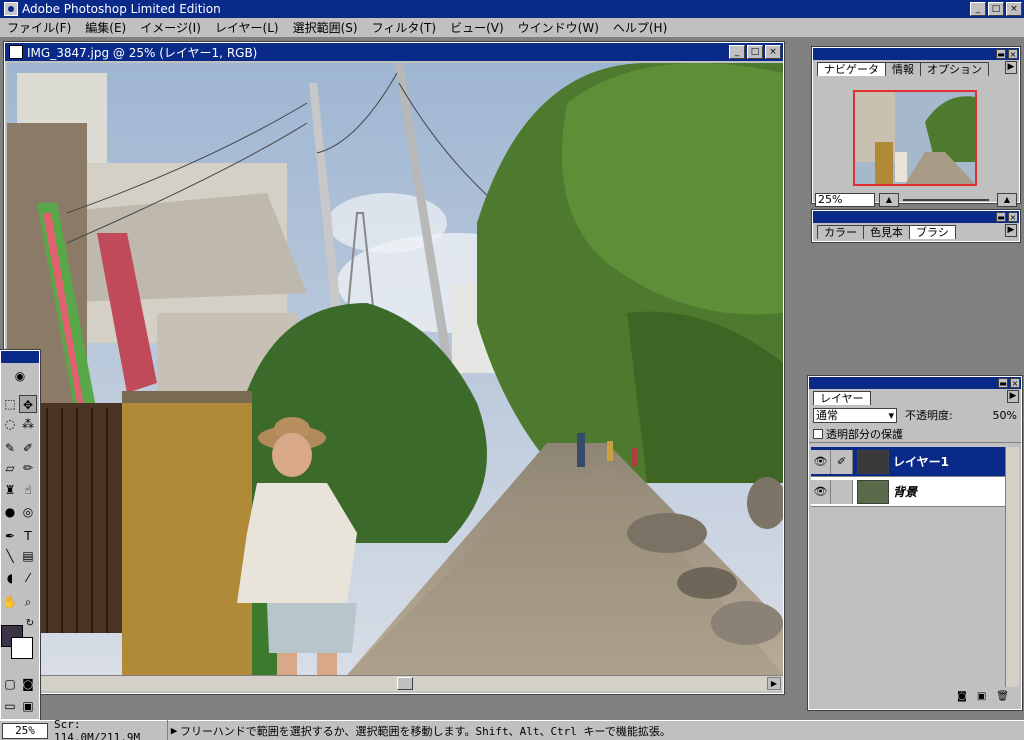 This screenshot has height=740, width=1024. What do you see at coordinates (22, 648) in the screenshot?
I see `background-color-swatch` at bounding box center [22, 648].